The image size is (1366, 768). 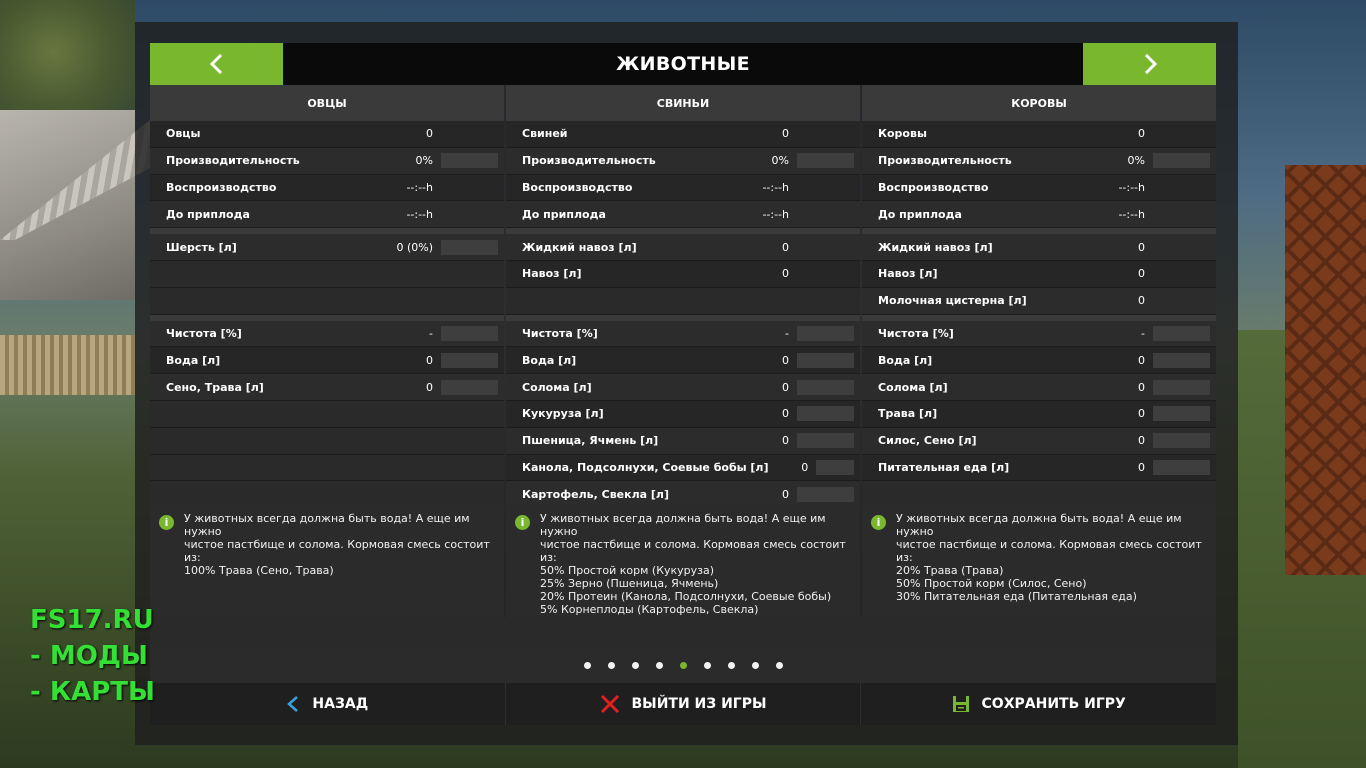 I want to click on stat-row: Кукуруза [л] 0, so click(x=683, y=414).